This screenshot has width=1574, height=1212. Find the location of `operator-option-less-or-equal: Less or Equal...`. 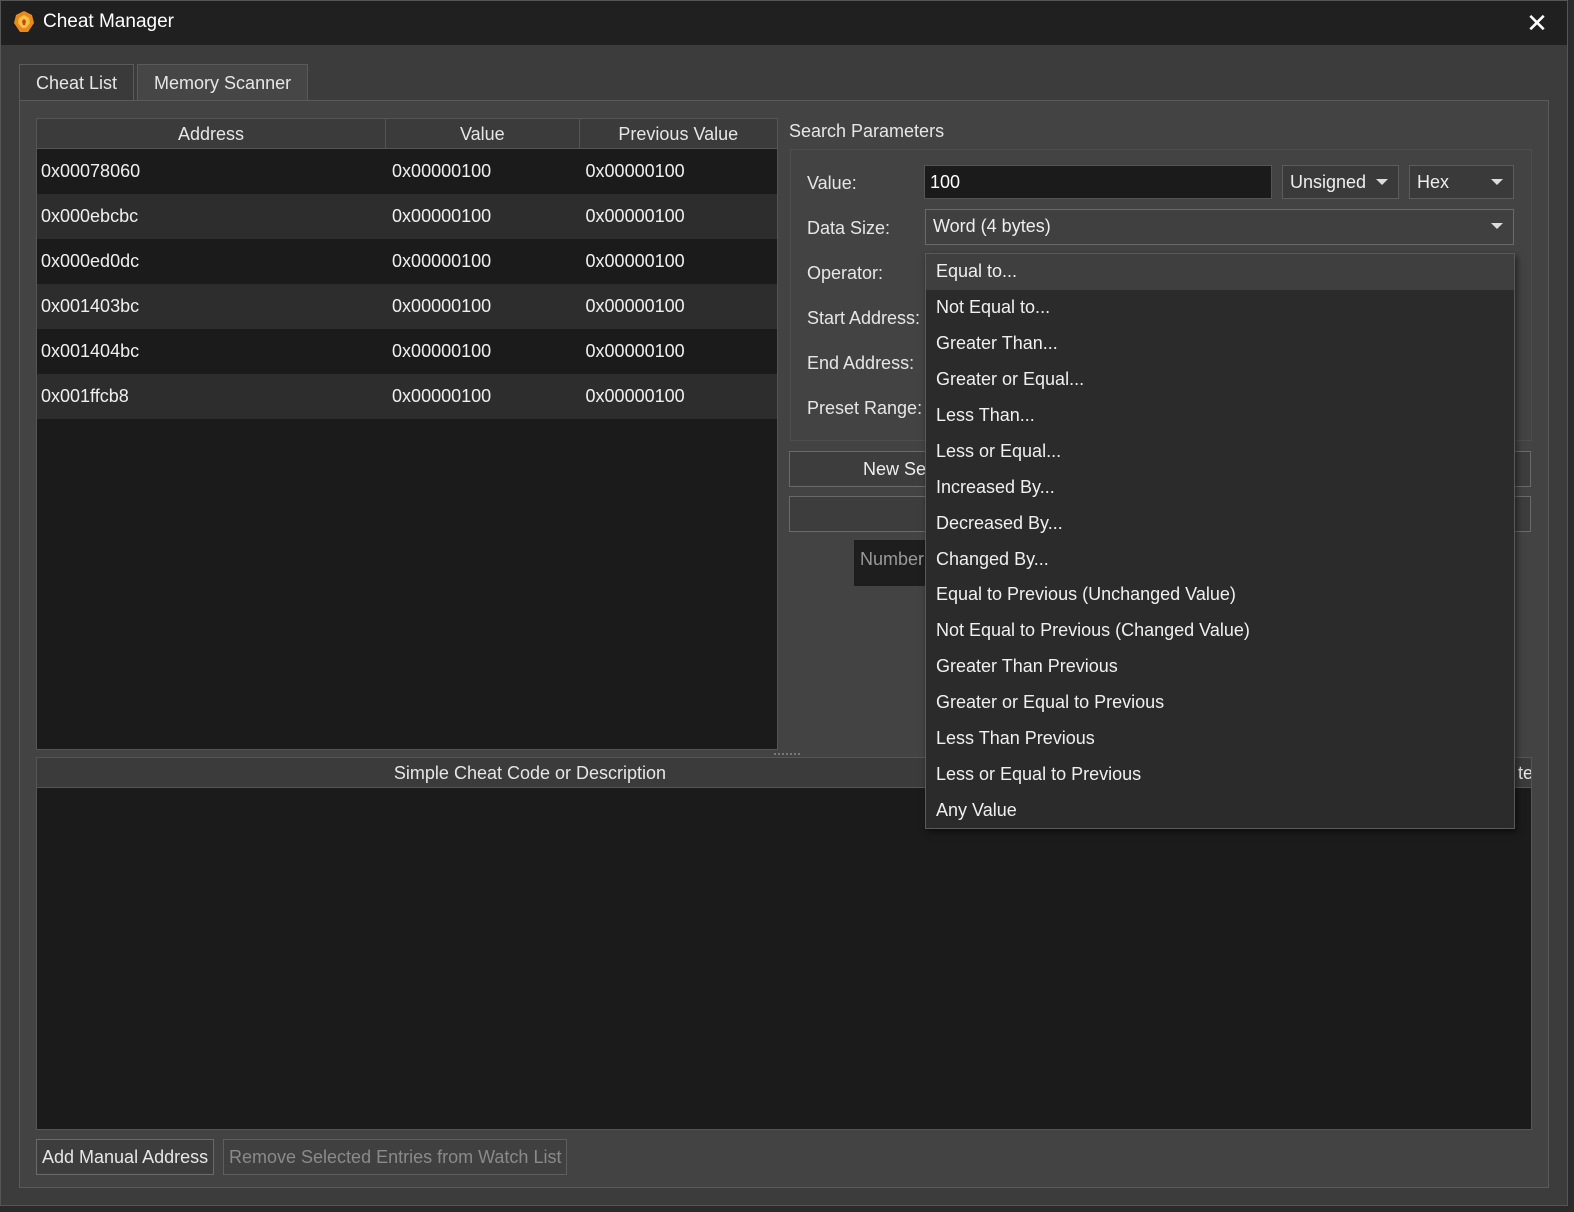

operator-option-less-or-equal: Less or Equal... is located at coordinates (1220, 451).